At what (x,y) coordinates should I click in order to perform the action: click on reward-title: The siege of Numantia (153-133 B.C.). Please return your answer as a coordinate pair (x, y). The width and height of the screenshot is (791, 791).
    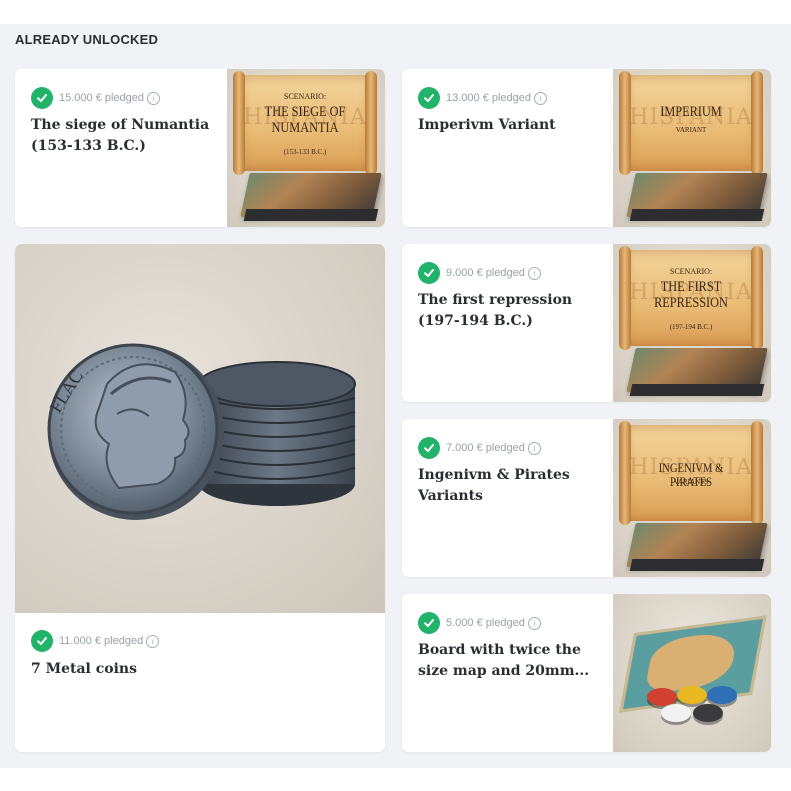
    Looking at the image, I should click on (120, 135).